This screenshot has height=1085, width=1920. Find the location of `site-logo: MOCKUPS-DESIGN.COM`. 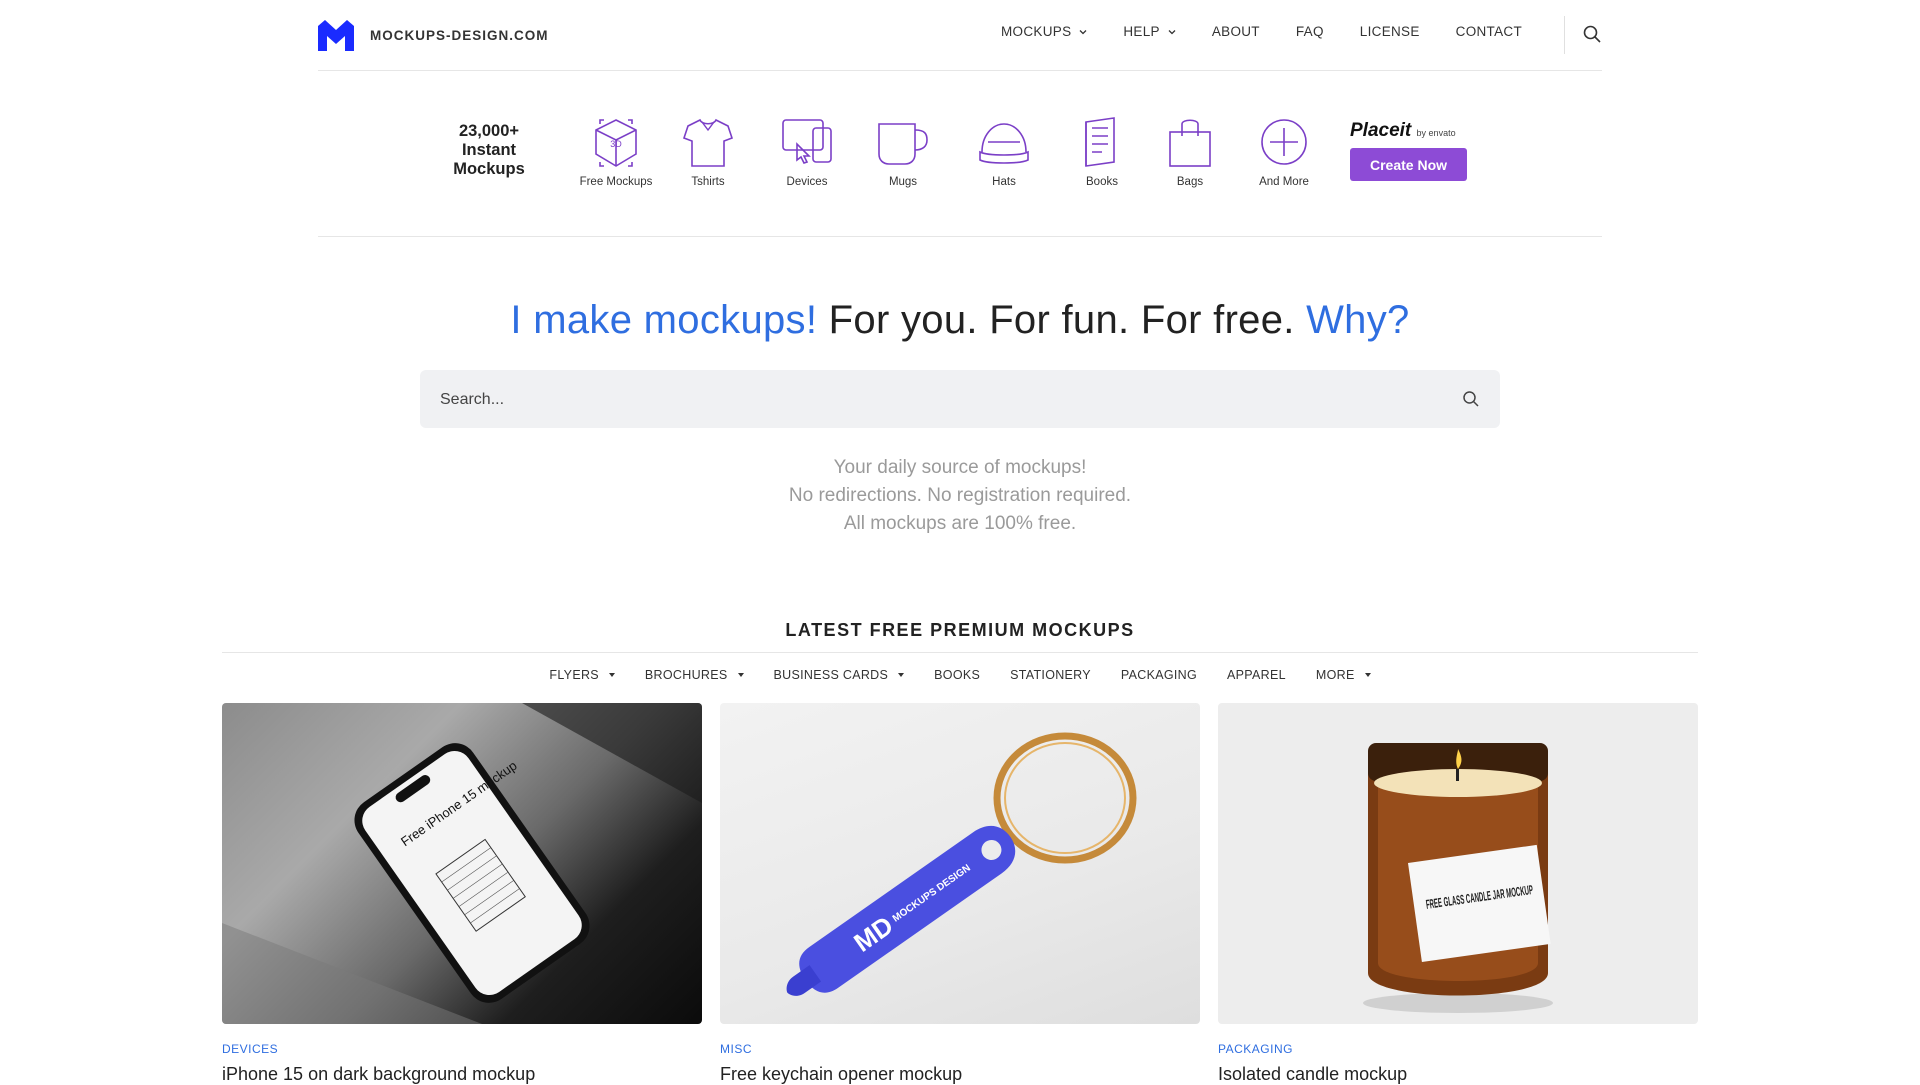

site-logo: MOCKUPS-DESIGN.COM is located at coordinates (433, 35).